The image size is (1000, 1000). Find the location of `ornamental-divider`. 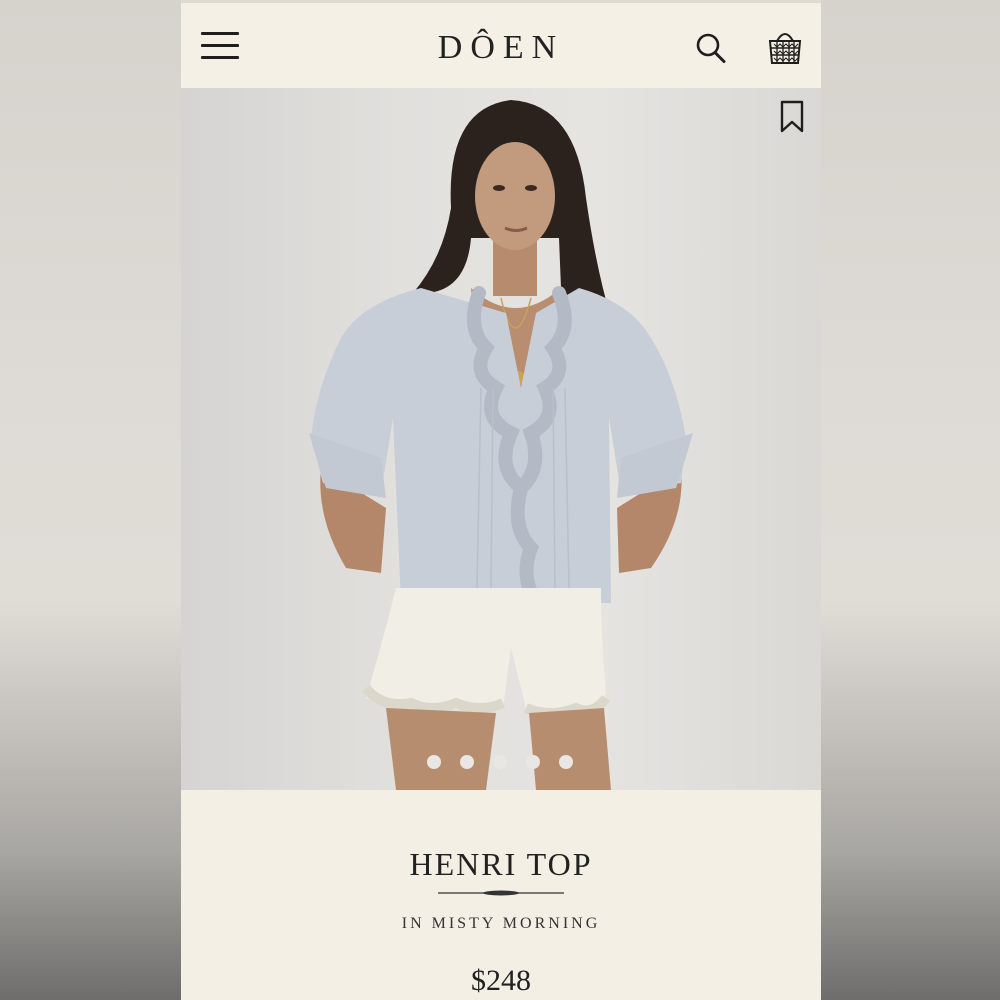

ornamental-divider is located at coordinates (501, 893).